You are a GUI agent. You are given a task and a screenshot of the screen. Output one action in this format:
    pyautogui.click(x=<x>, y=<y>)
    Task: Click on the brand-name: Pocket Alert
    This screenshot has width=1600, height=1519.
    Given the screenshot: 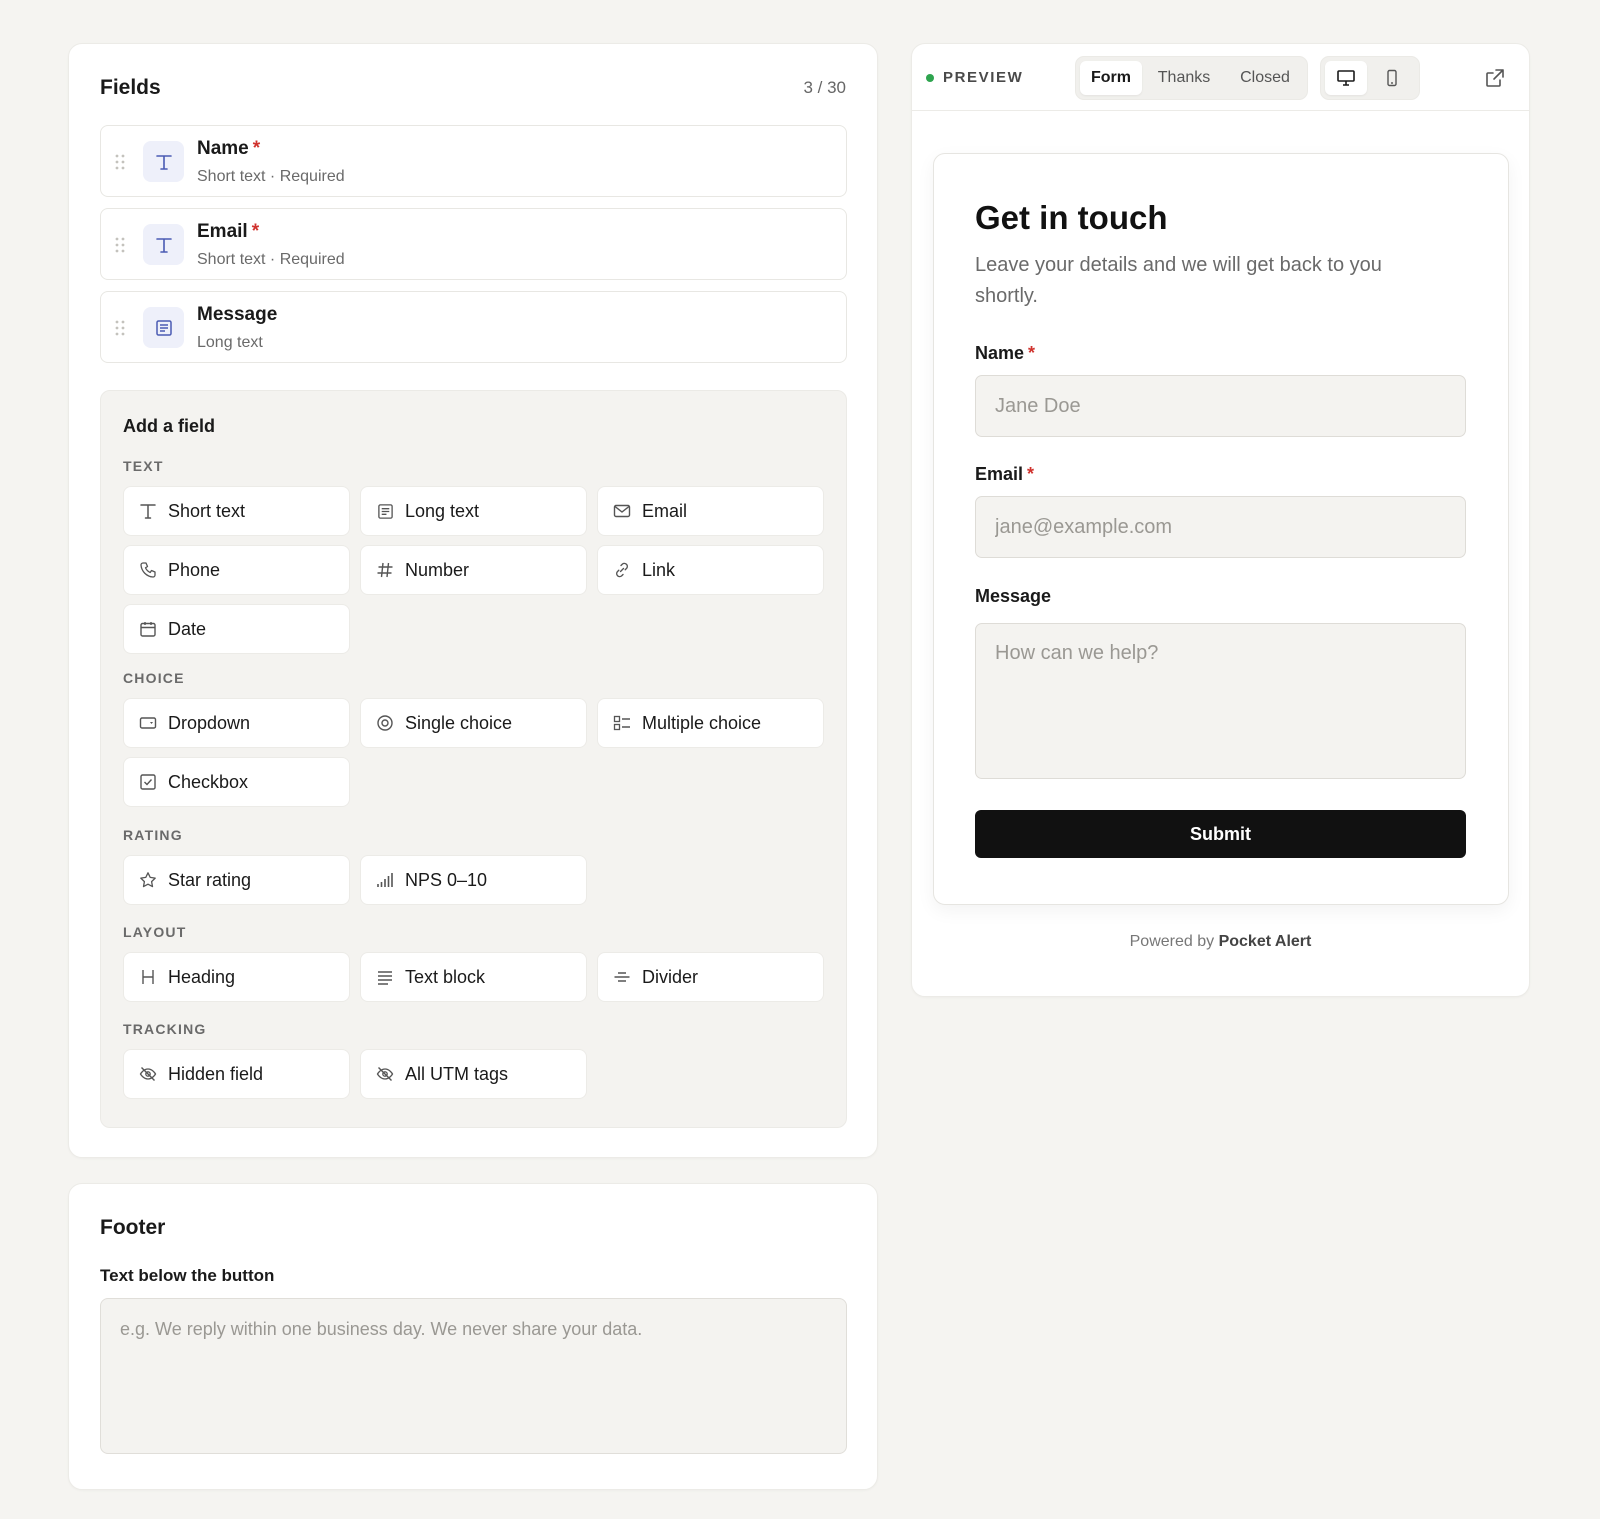 What is the action you would take?
    pyautogui.click(x=1265, y=941)
    